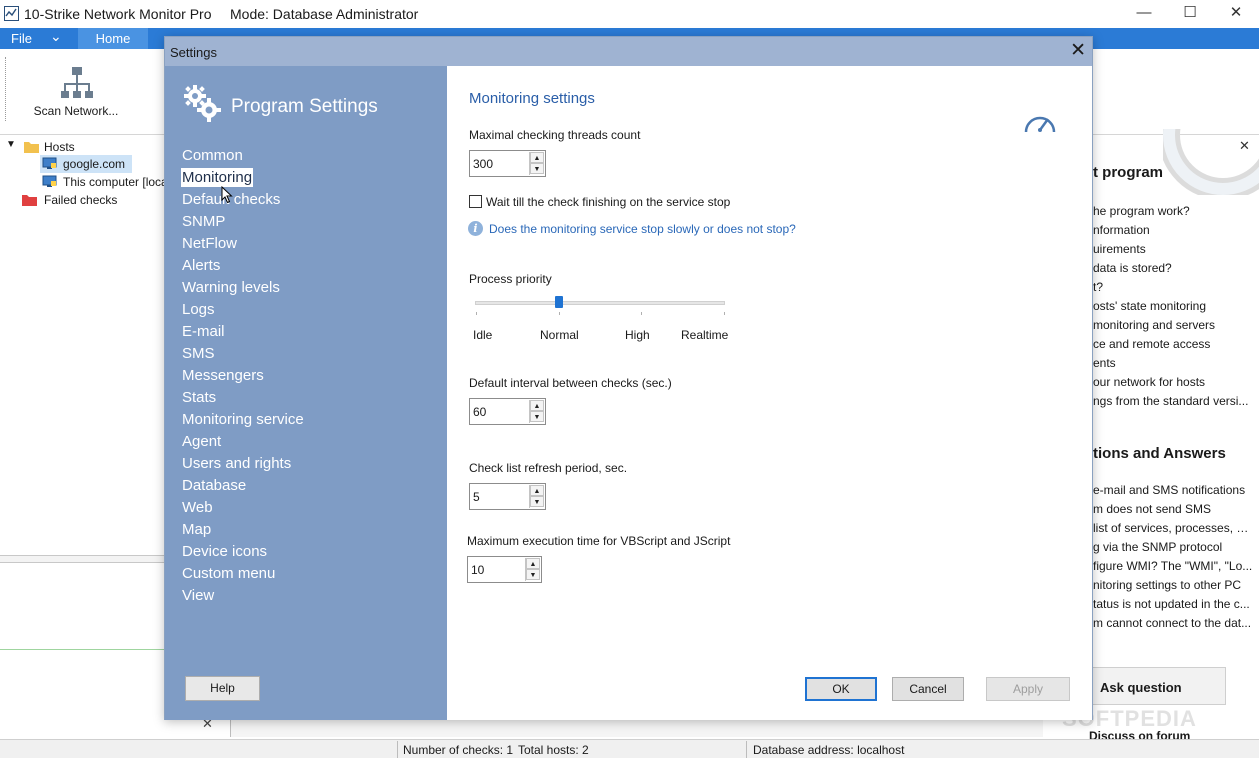  I want to click on help-link: our network for hosts, so click(1173, 382).